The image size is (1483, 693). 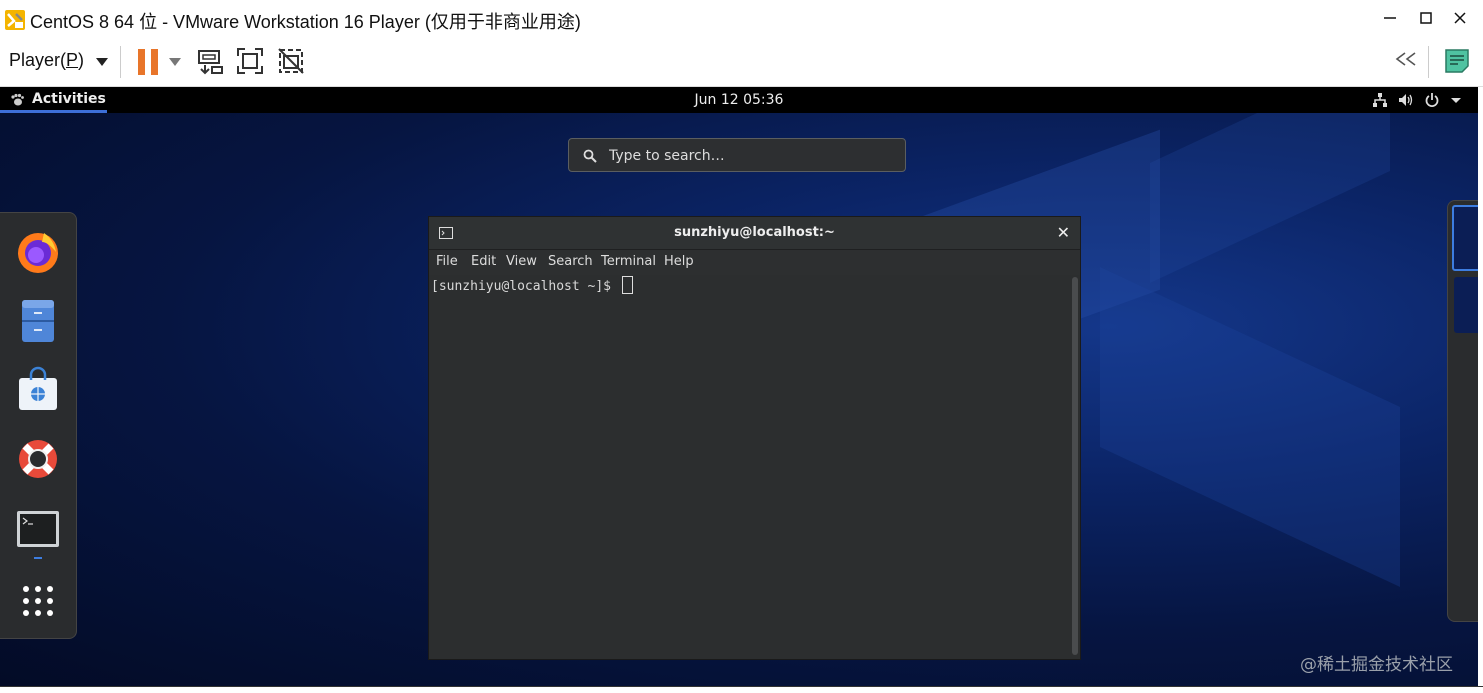 I want to click on software-icon, so click(x=38, y=390).